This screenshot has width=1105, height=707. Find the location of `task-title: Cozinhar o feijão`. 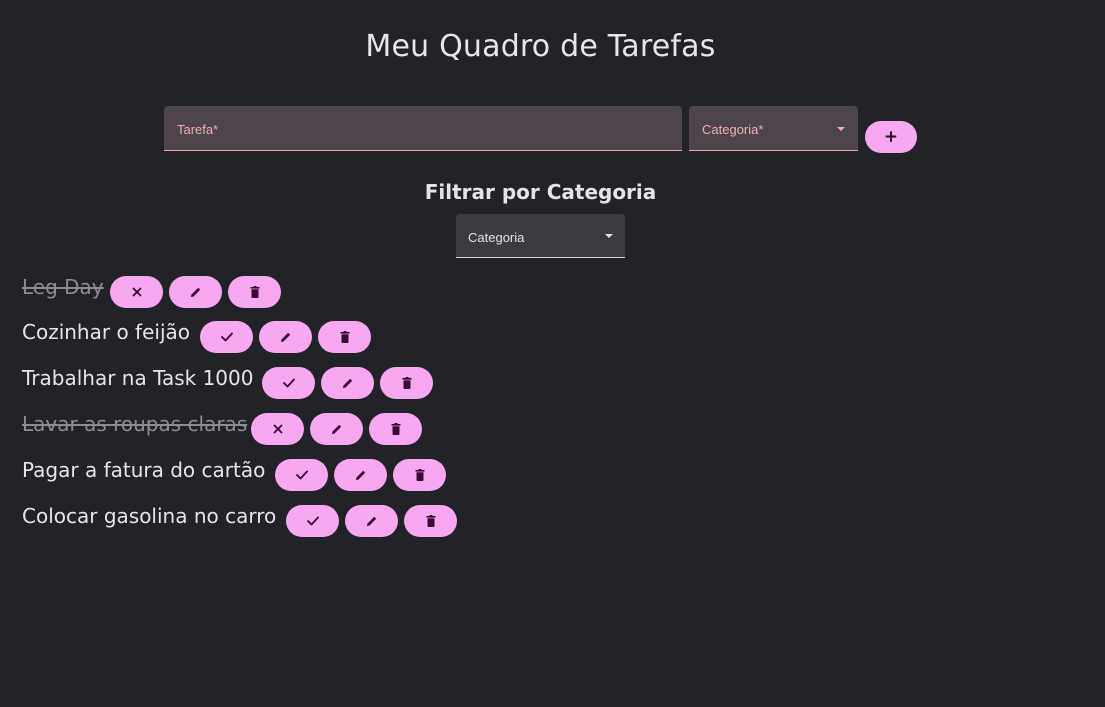

task-title: Cozinhar o feijão is located at coordinates (106, 332).